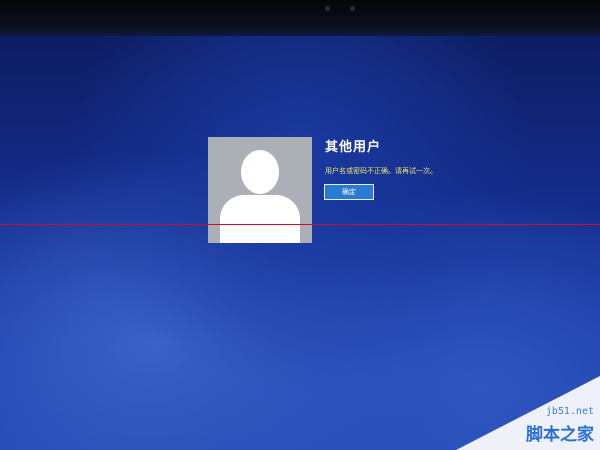  I want to click on sensor-dot-icon, so click(352, 8).